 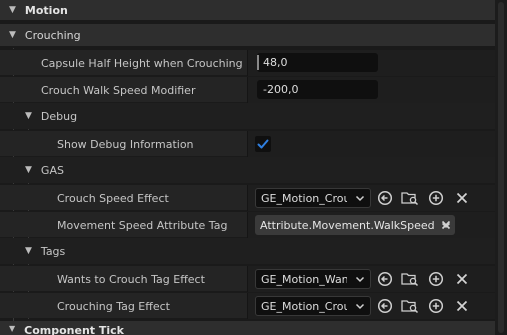 I want to click on attribute-tag-chip: Attribute.Movement.WalkSpeed, so click(x=355, y=225).